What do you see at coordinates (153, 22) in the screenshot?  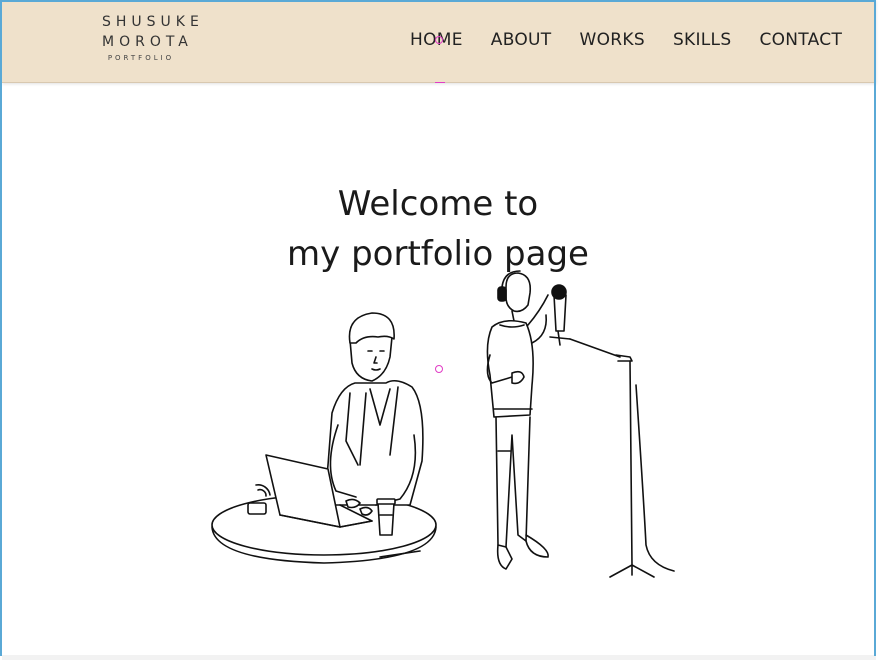 I see `logo-name-first: SHUSUKE` at bounding box center [153, 22].